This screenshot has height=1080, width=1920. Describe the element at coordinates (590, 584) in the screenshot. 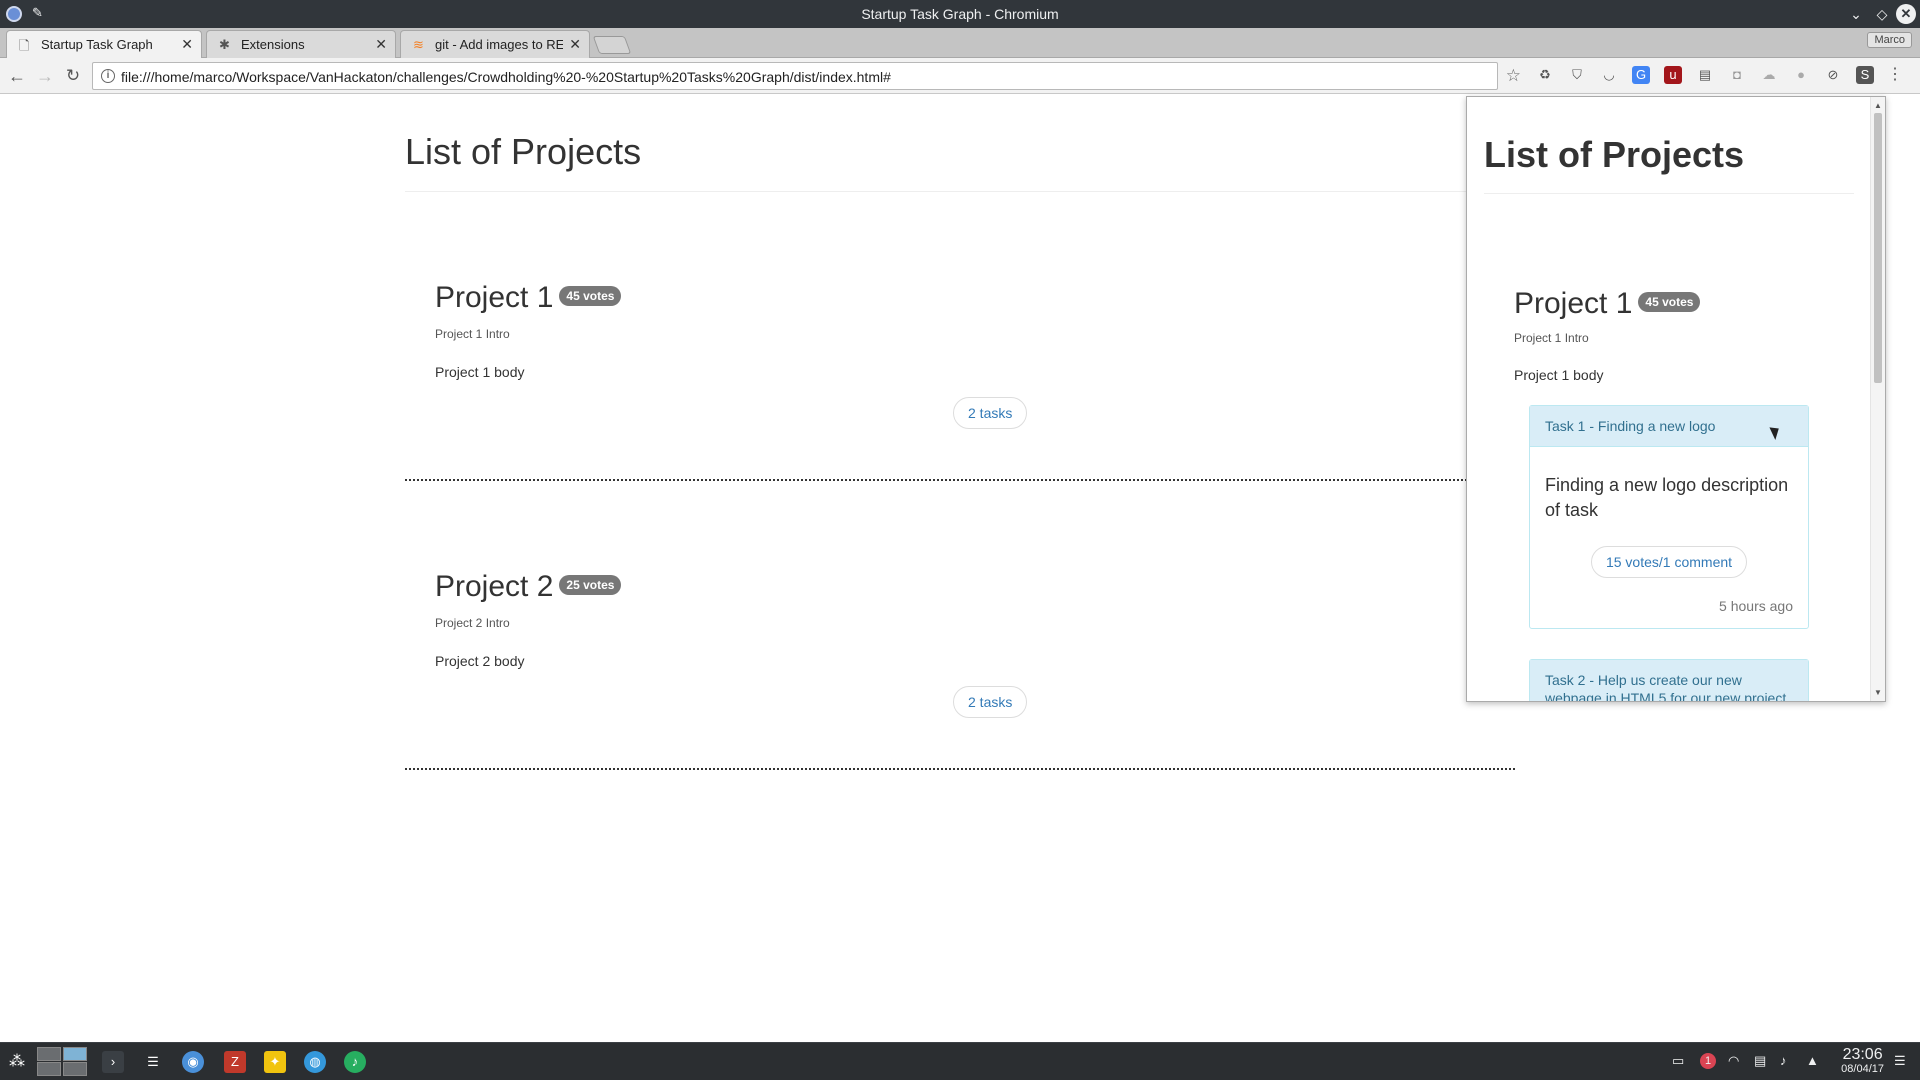

I see `votes-badge: 25 votes` at that location.